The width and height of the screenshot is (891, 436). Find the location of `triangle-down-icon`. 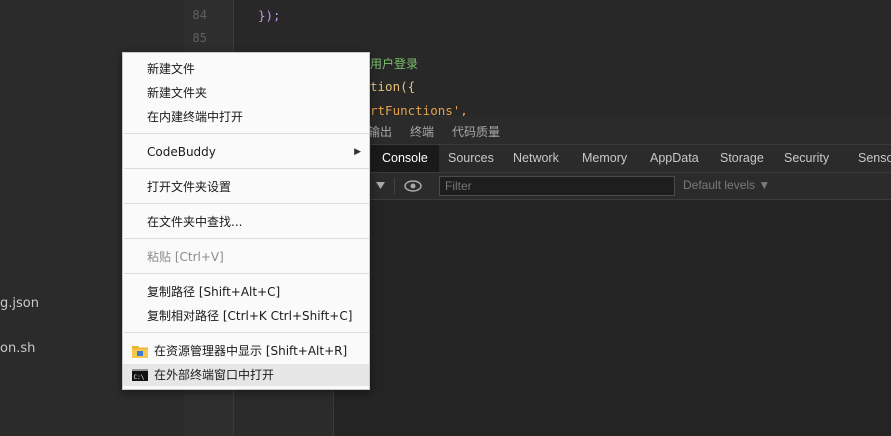

triangle-down-icon is located at coordinates (380, 186).